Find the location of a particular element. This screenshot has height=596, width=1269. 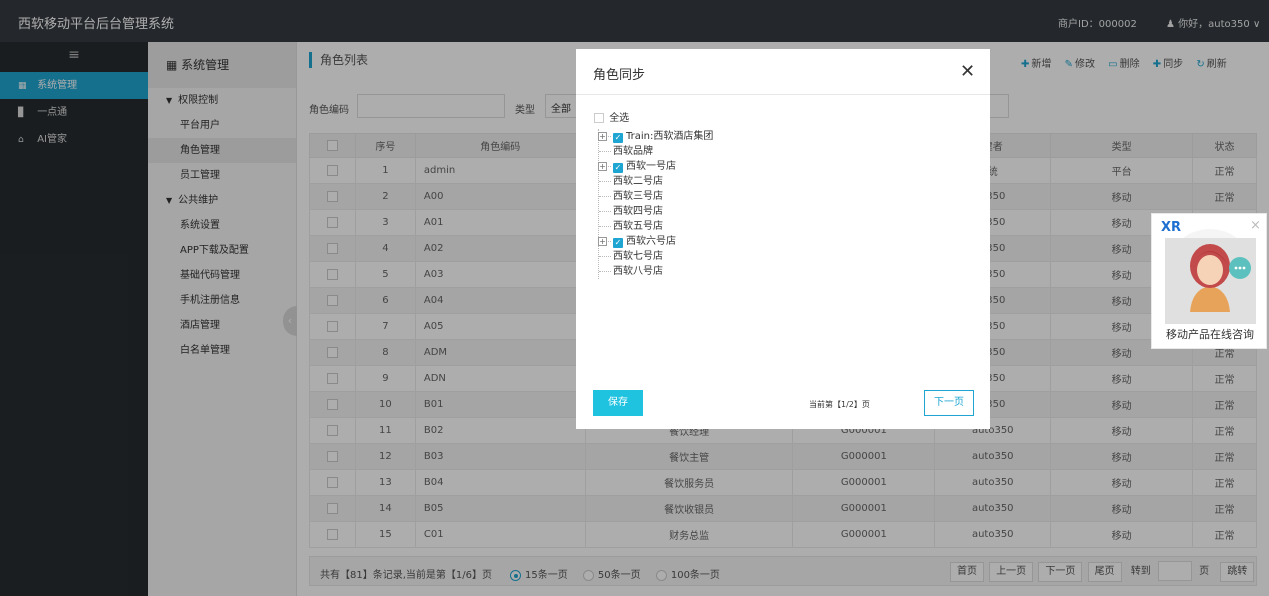

tree-node: 西软三号店 is located at coordinates (656, 196).